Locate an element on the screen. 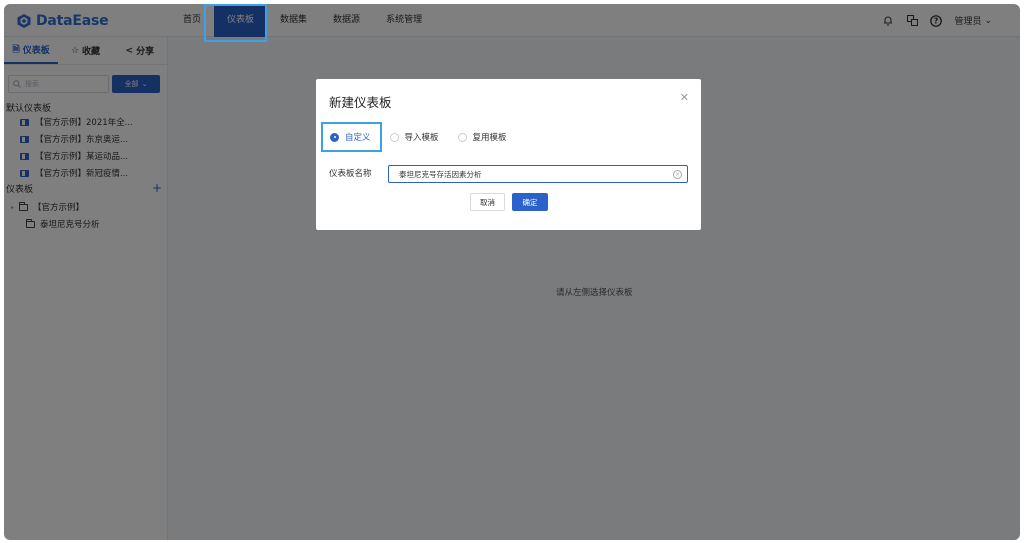 This screenshot has height=543, width=1024. create-type-options: 自定义 导入模板 复用模板 is located at coordinates (428, 137).